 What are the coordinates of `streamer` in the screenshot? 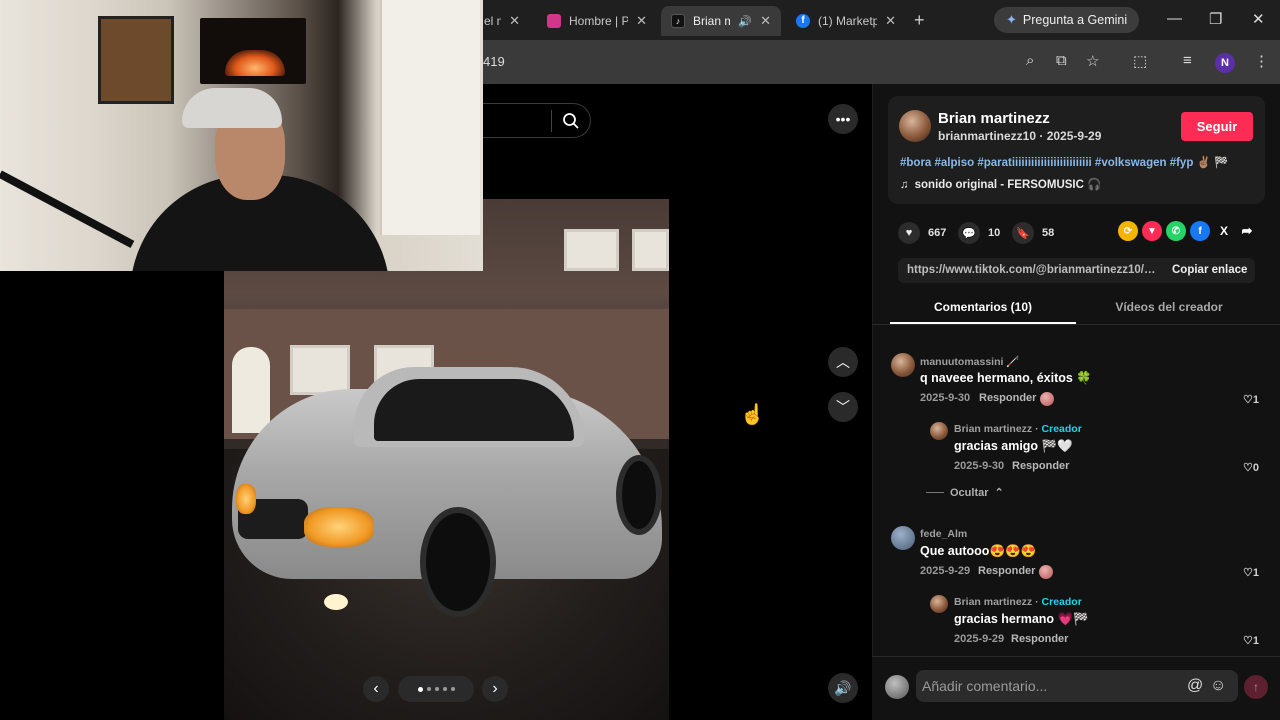 It's located at (265, 175).